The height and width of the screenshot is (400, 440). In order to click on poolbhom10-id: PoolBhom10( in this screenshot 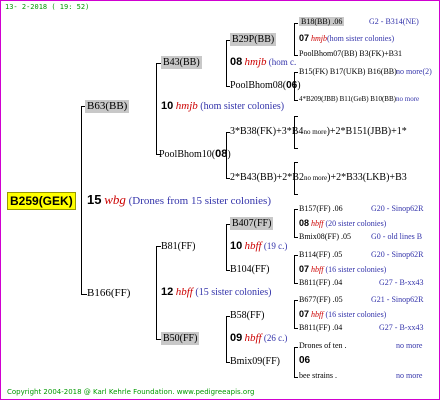, I will do `click(187, 154)`.